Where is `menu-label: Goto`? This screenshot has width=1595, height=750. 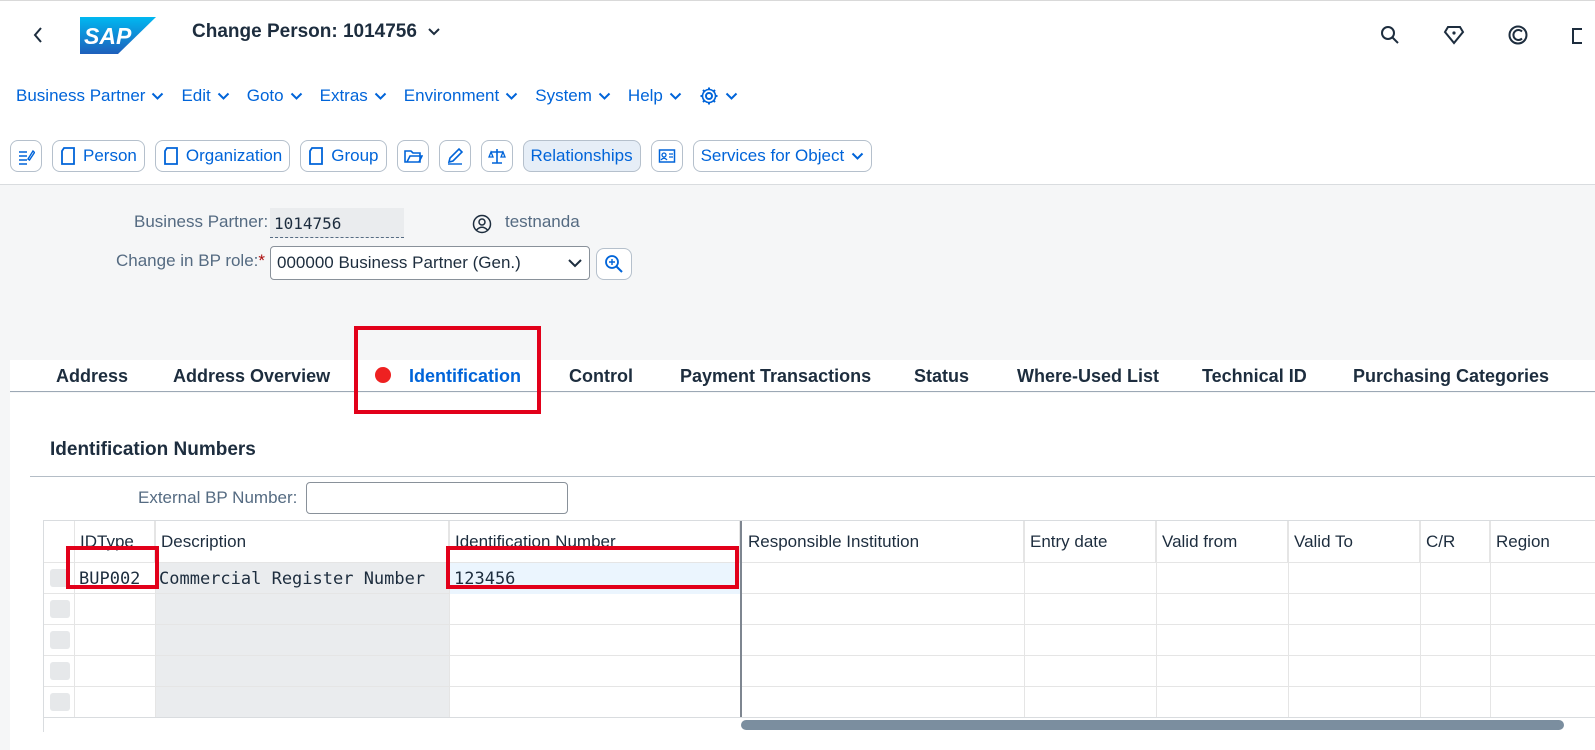 menu-label: Goto is located at coordinates (265, 95).